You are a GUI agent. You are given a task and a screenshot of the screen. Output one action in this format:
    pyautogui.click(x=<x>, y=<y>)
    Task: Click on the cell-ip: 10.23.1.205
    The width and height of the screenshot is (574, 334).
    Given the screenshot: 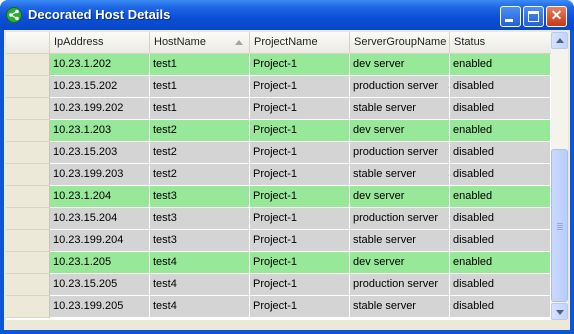 What is the action you would take?
    pyautogui.click(x=100, y=263)
    